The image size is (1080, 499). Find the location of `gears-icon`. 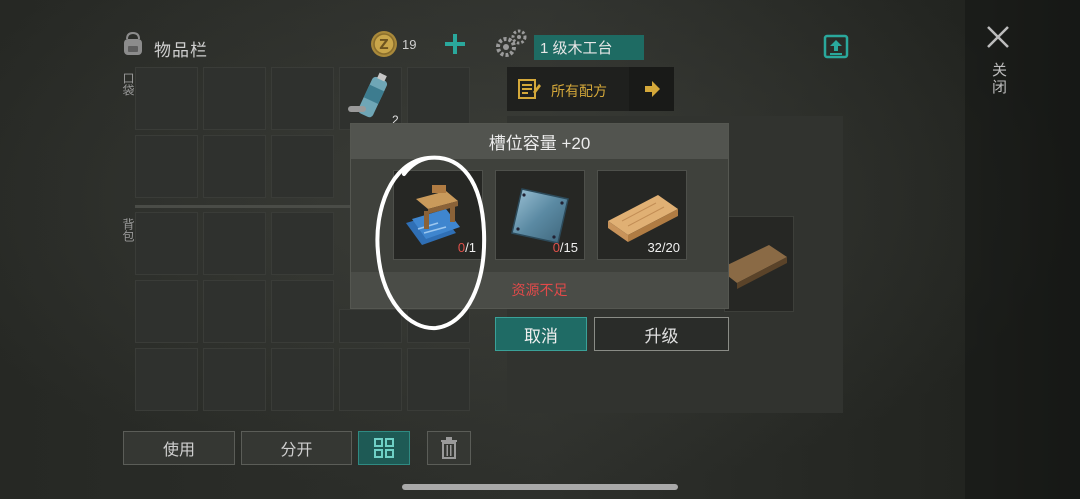

gears-icon is located at coordinates (511, 46).